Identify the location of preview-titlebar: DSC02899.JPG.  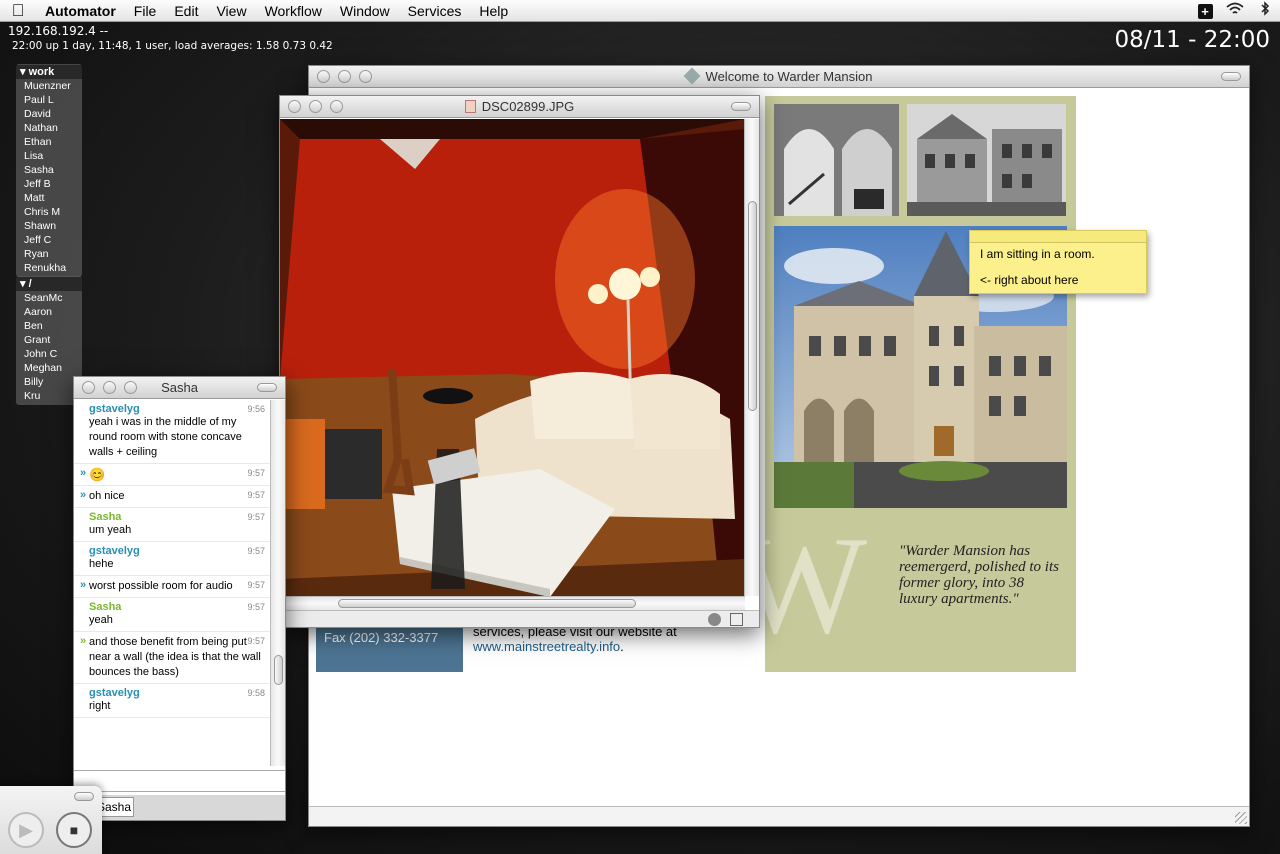
(519, 107).